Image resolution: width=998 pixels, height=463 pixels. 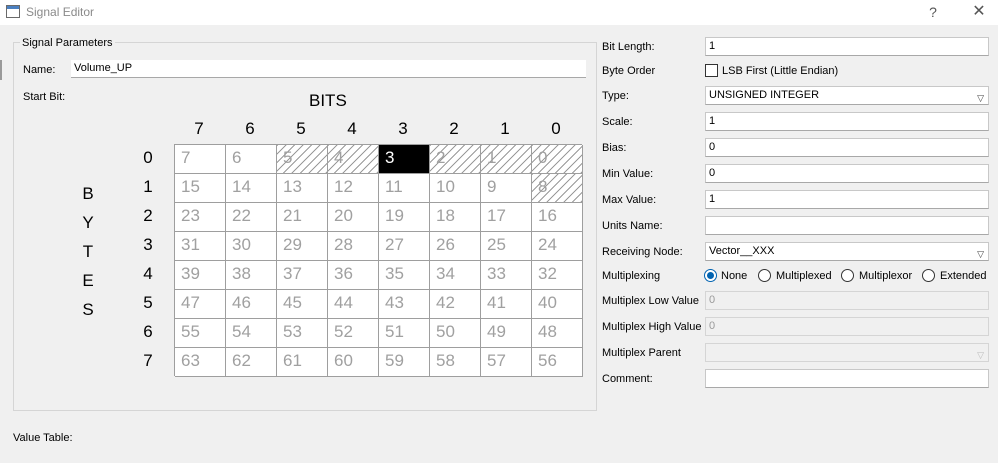 What do you see at coordinates (251, 304) in the screenshot?
I see `bit-cell: 46` at bounding box center [251, 304].